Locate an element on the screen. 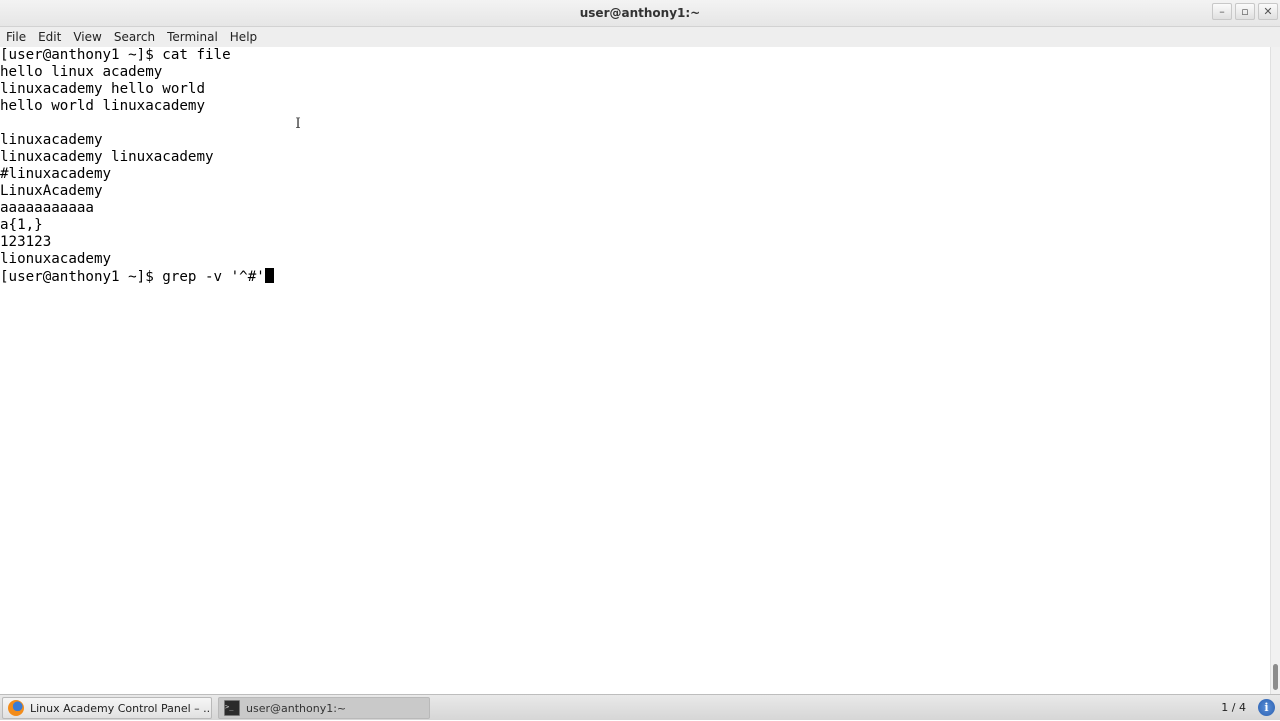  firefox-icon is located at coordinates (16, 708).